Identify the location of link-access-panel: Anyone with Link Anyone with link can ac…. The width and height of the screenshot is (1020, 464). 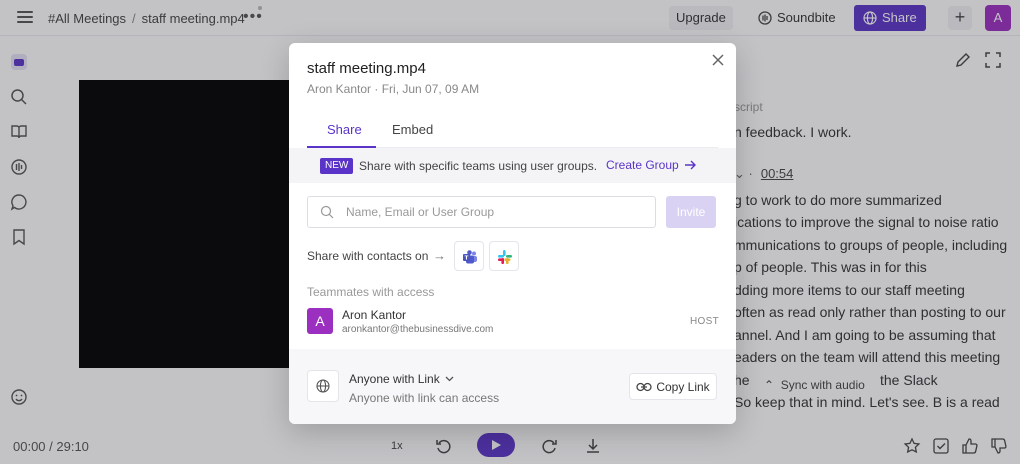
(512, 386).